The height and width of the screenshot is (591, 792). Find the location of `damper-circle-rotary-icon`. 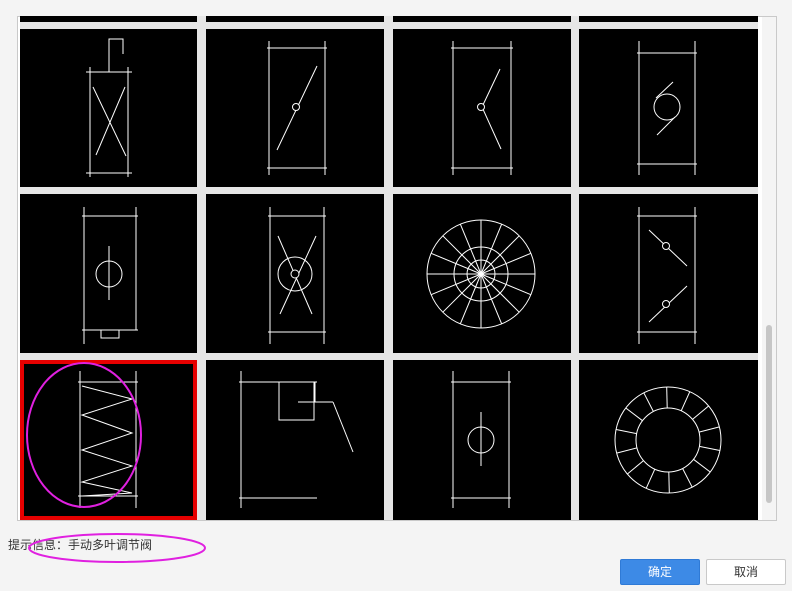

damper-circle-rotary-icon is located at coordinates (667, 108).